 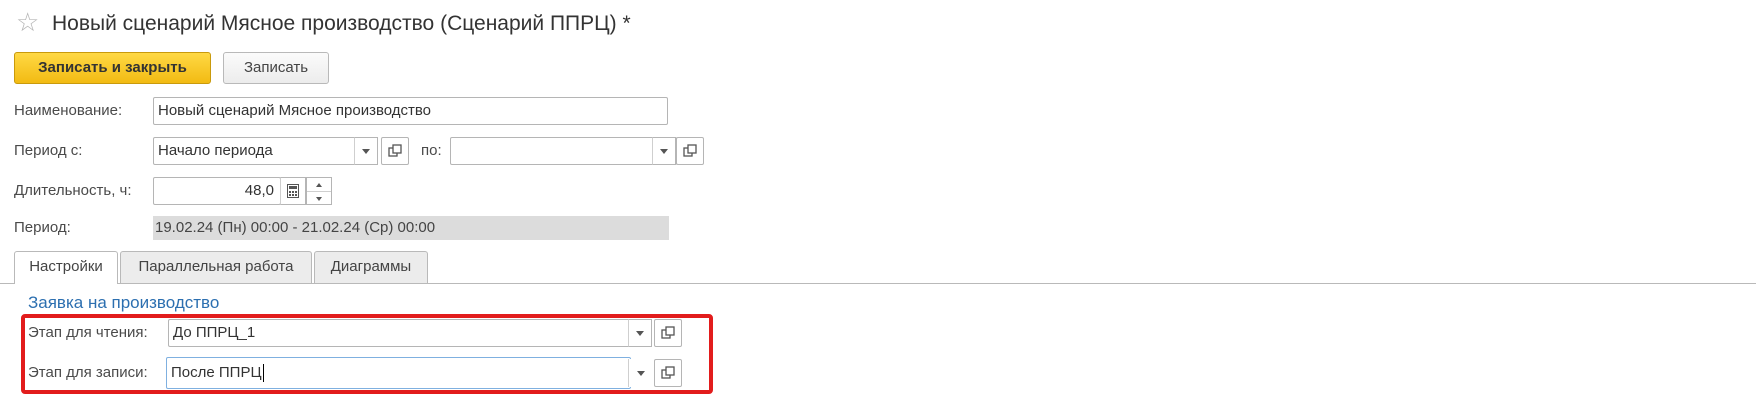 What do you see at coordinates (68, 110) in the screenshot?
I see `name-label: Наименование:` at bounding box center [68, 110].